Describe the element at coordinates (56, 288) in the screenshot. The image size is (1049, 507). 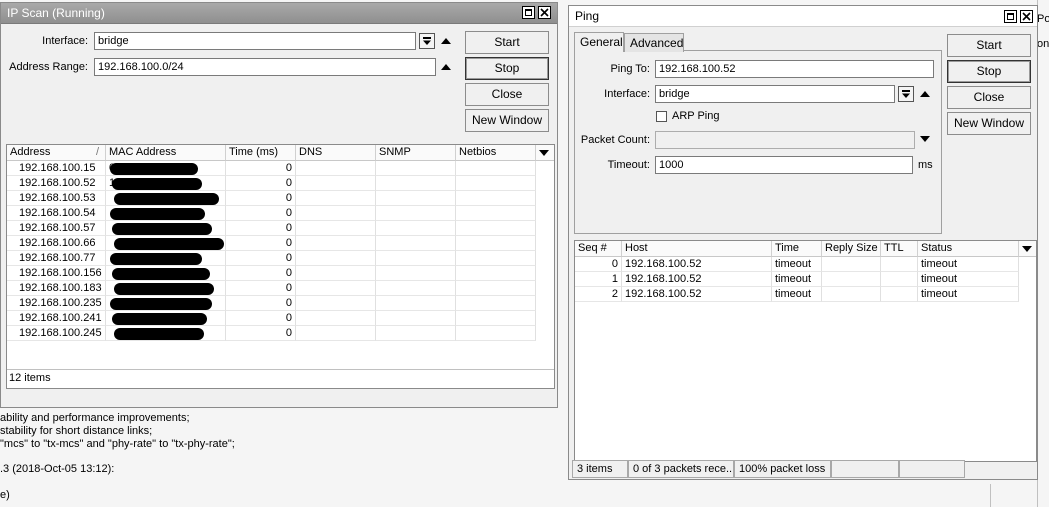
I see `address-cell: 192.168.100.183` at that location.